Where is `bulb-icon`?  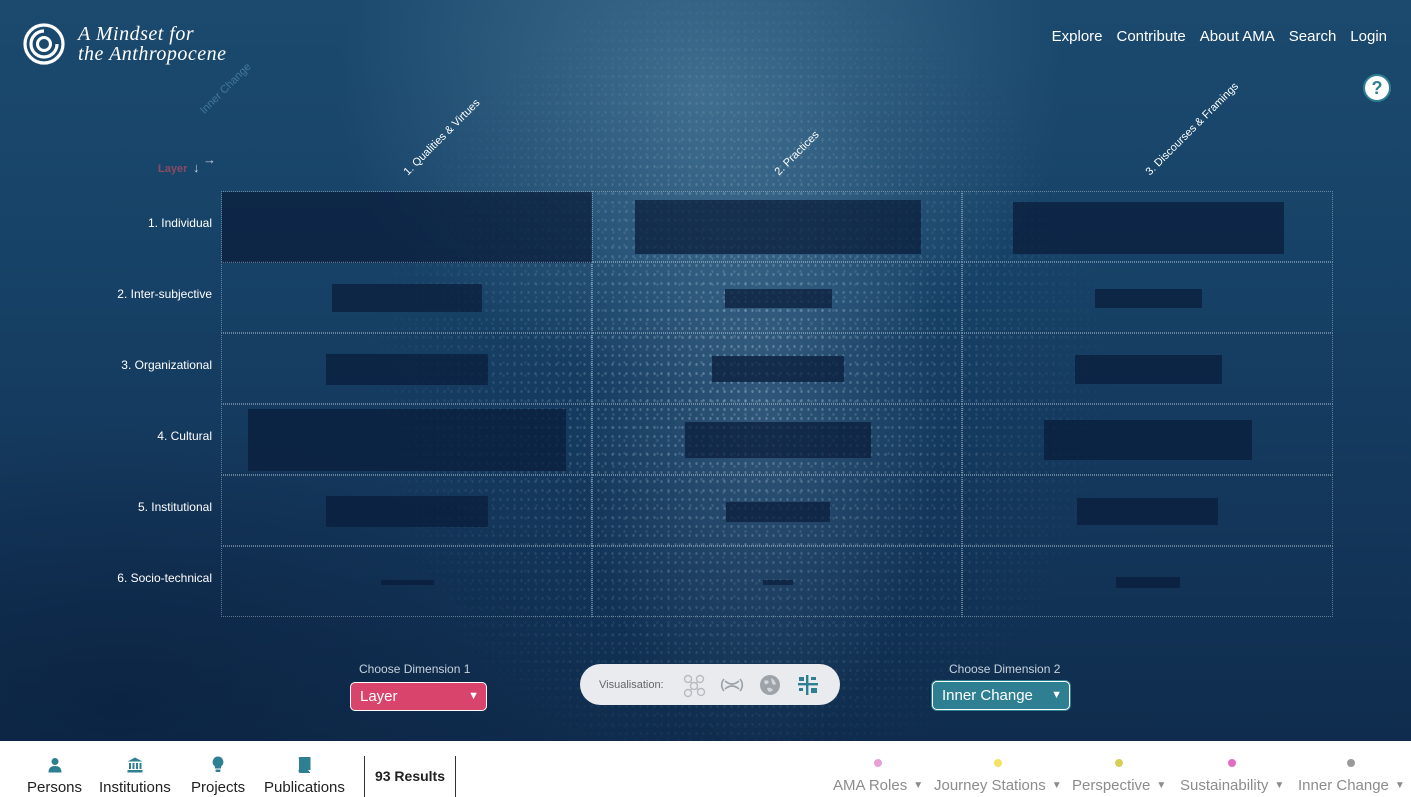
bulb-icon is located at coordinates (218, 763).